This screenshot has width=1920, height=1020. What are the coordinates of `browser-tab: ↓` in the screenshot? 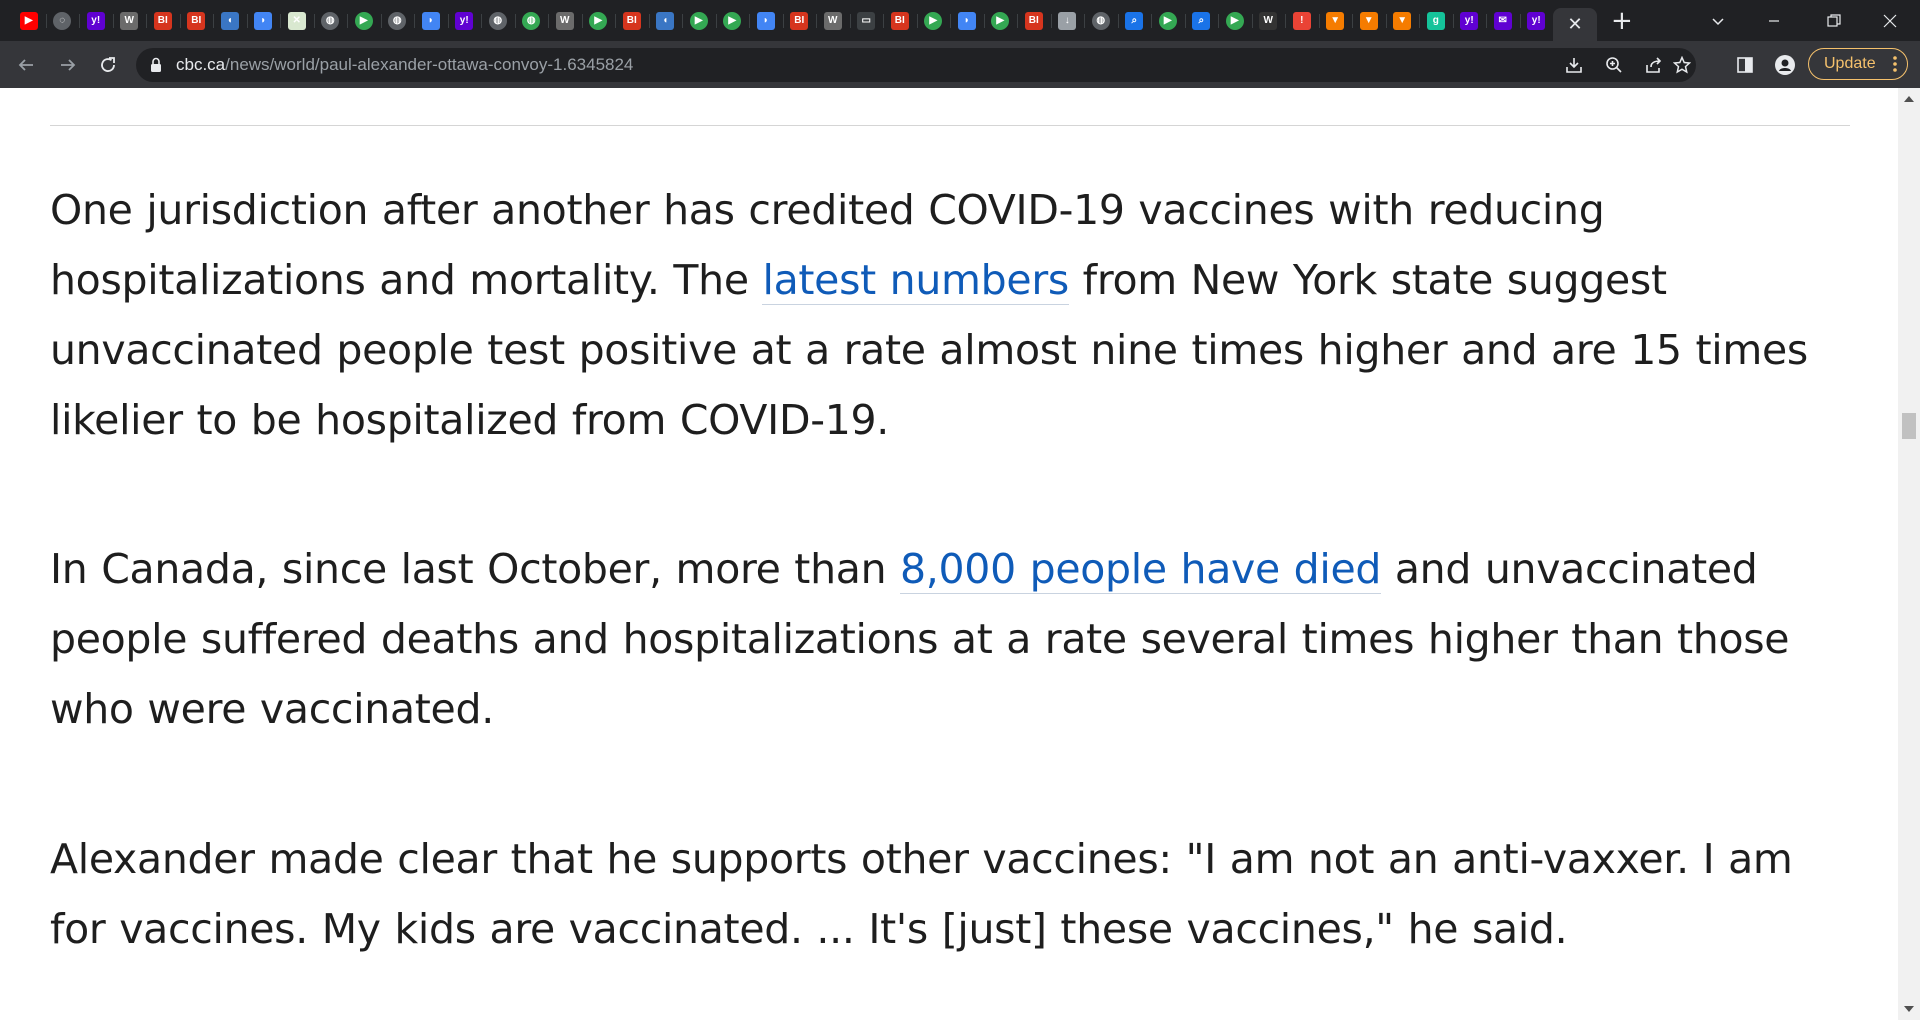 It's located at (1067, 21).